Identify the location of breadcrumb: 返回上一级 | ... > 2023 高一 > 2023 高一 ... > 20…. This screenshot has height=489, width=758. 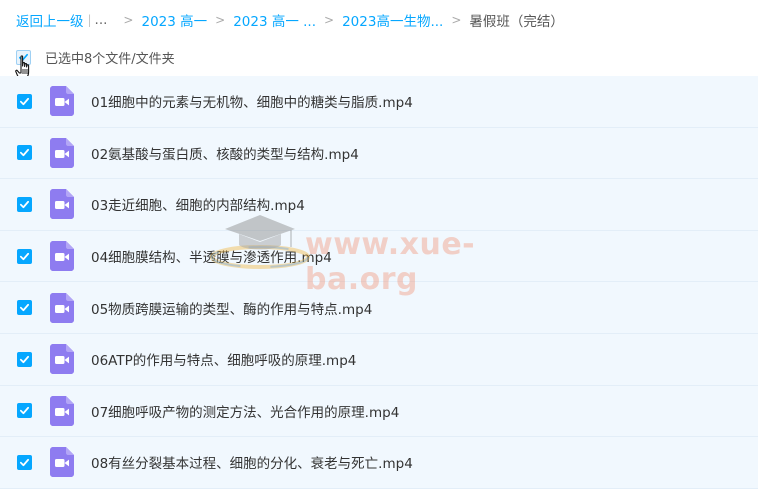
(290, 20).